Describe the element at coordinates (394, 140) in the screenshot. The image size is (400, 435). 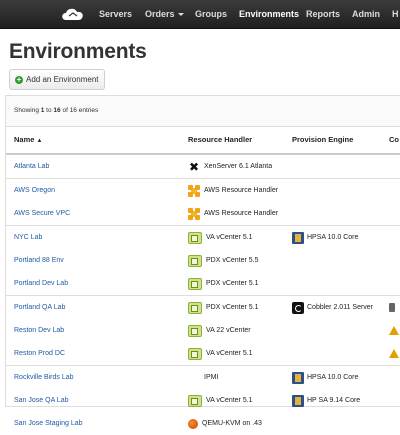
I see `column-header-truncated: Co` at that location.